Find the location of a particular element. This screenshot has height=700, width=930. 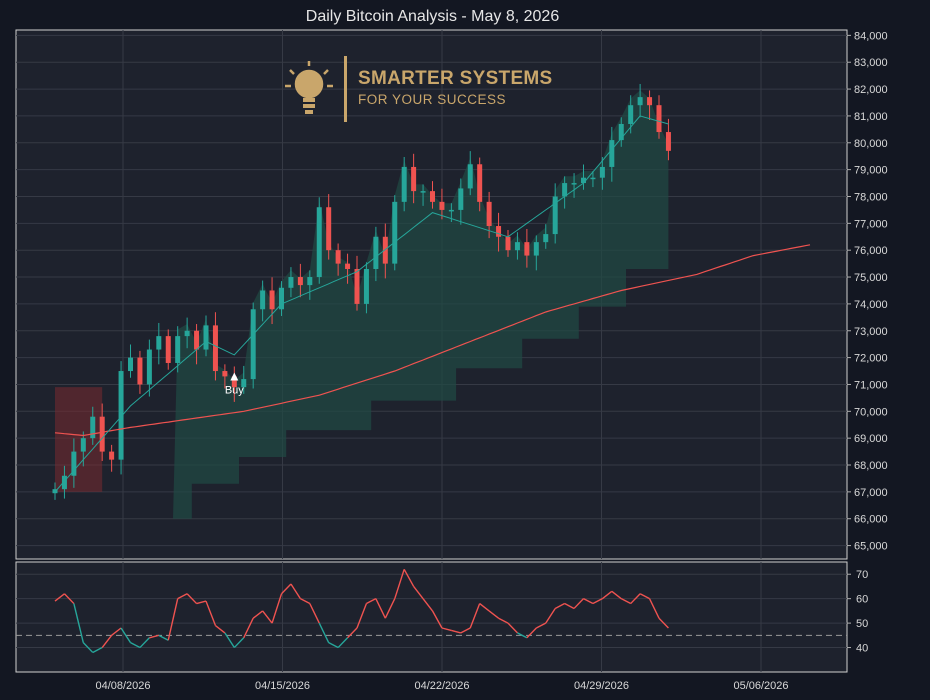

price-tick-label: 73,000 is located at coordinates (871, 332).